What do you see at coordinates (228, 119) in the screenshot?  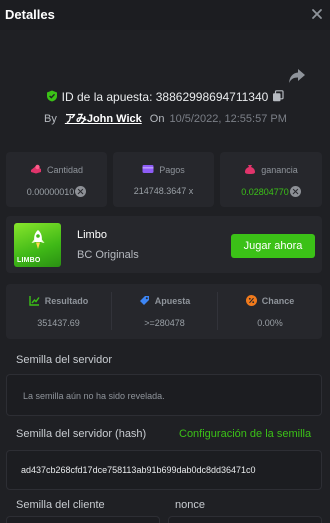 I see `bet-date: 10/5/2022, 12:55:57 PM` at bounding box center [228, 119].